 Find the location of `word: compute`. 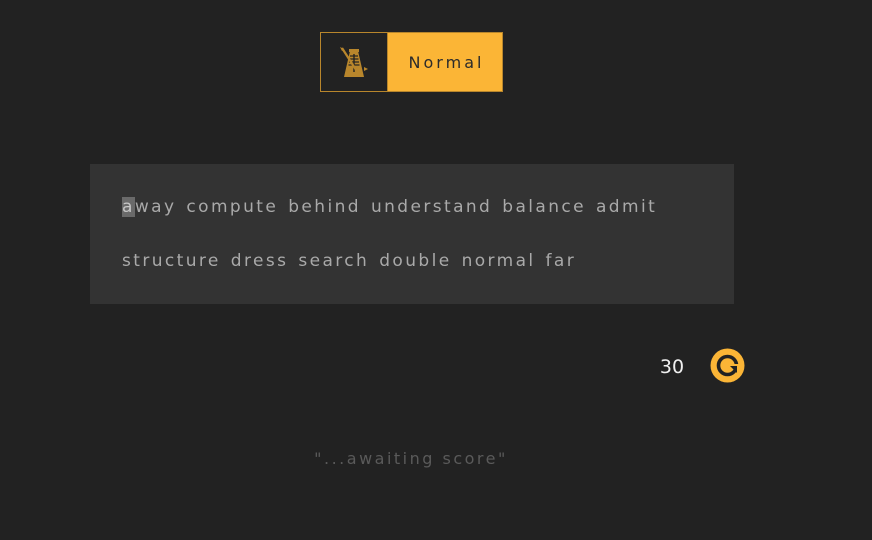

word: compute is located at coordinates (232, 207).